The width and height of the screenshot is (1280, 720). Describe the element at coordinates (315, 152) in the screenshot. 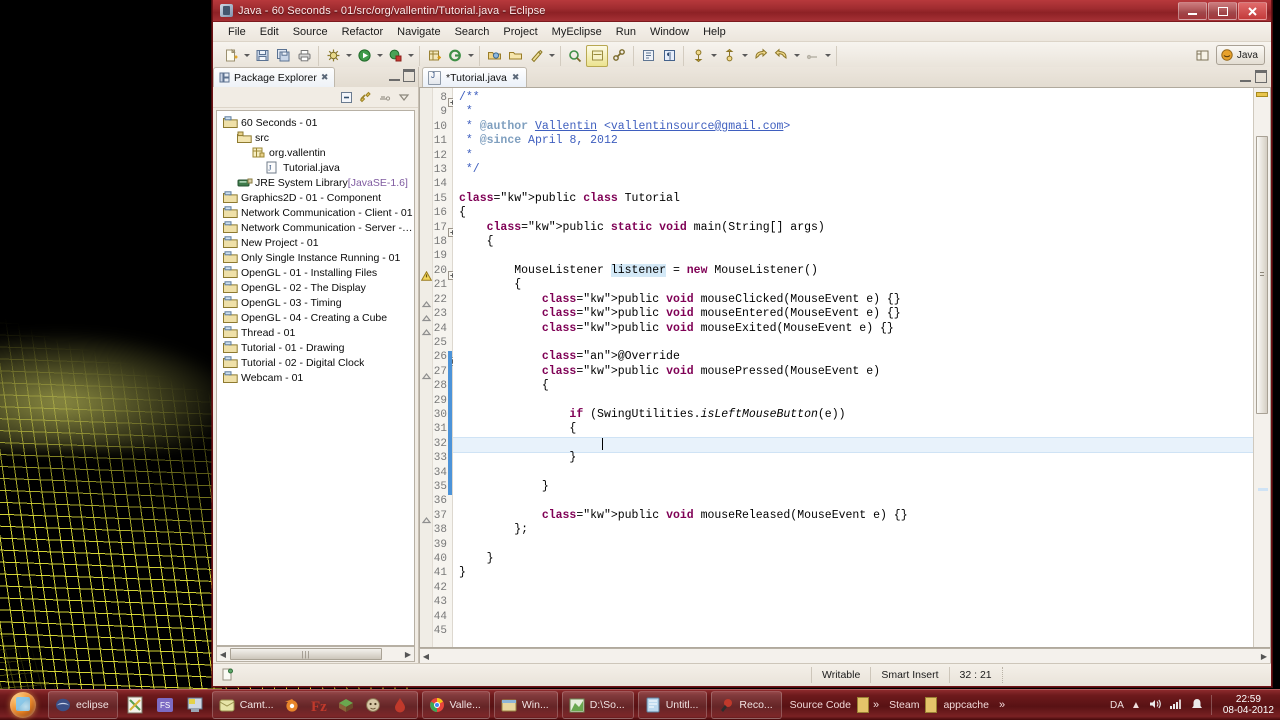

I see `tree-item: org.vallentin` at that location.